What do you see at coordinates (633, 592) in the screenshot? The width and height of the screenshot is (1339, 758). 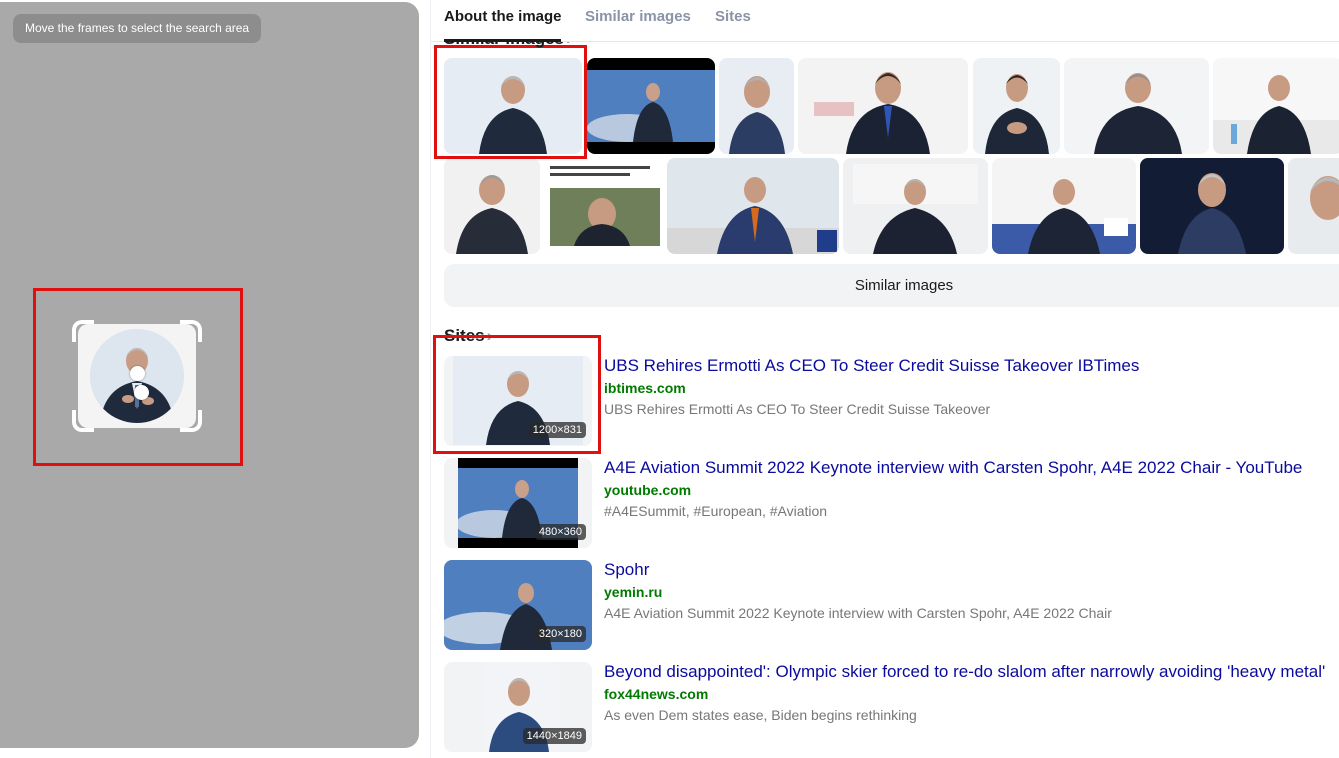 I see `site-domain-link: yemin.ru` at bounding box center [633, 592].